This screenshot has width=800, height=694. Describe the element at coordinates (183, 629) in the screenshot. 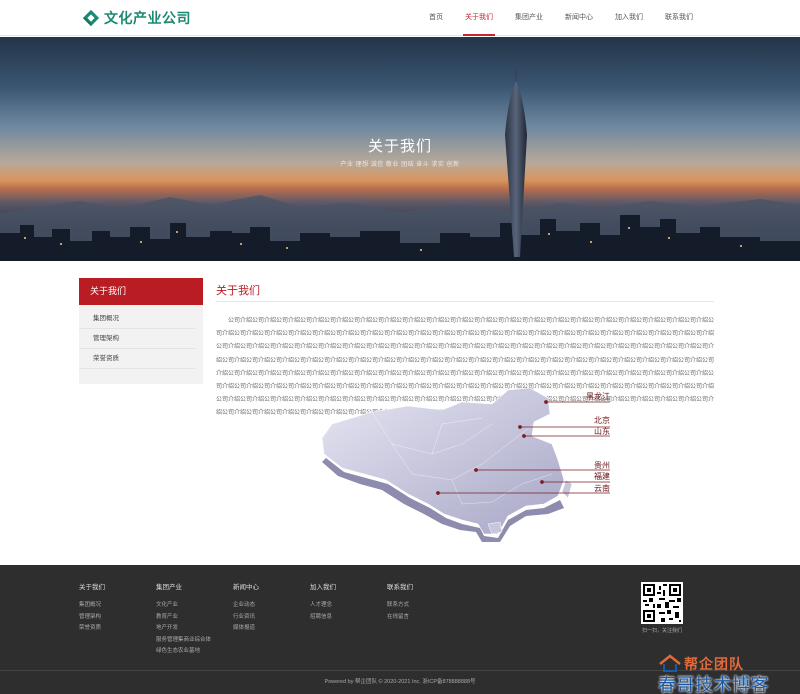

I see `footer-link: 地产开发` at that location.